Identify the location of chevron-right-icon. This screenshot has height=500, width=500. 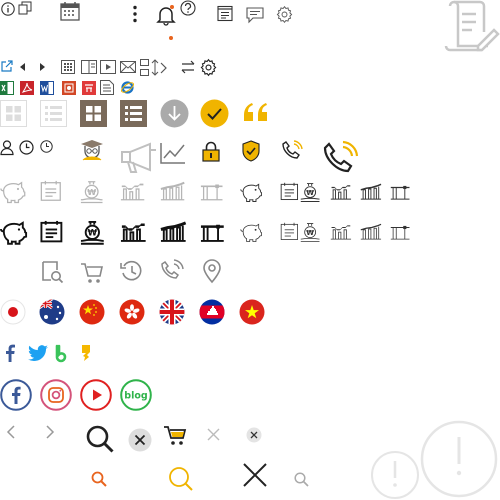
(163, 68).